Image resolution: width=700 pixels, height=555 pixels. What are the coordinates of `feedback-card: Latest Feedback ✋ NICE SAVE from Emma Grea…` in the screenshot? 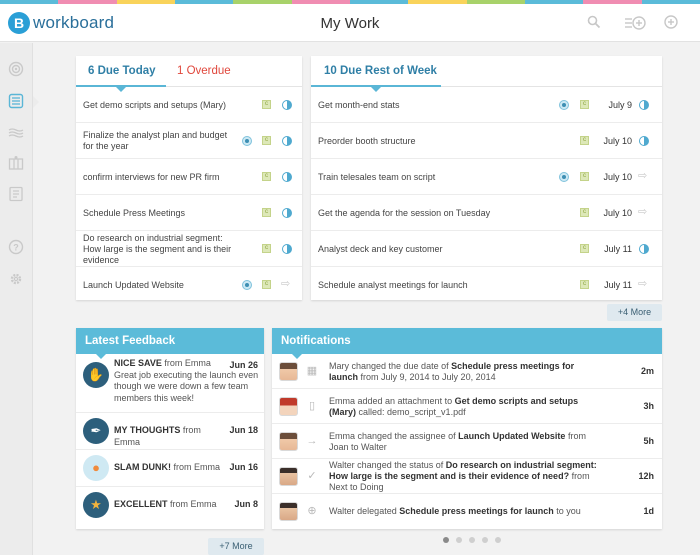 It's located at (170, 428).